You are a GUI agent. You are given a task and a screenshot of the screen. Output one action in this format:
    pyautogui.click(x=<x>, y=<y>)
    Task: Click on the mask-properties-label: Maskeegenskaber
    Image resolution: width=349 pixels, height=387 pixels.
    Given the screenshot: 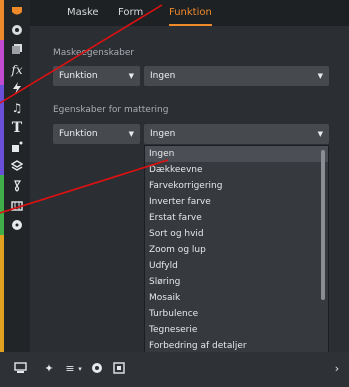 What is the action you would take?
    pyautogui.click(x=94, y=53)
    